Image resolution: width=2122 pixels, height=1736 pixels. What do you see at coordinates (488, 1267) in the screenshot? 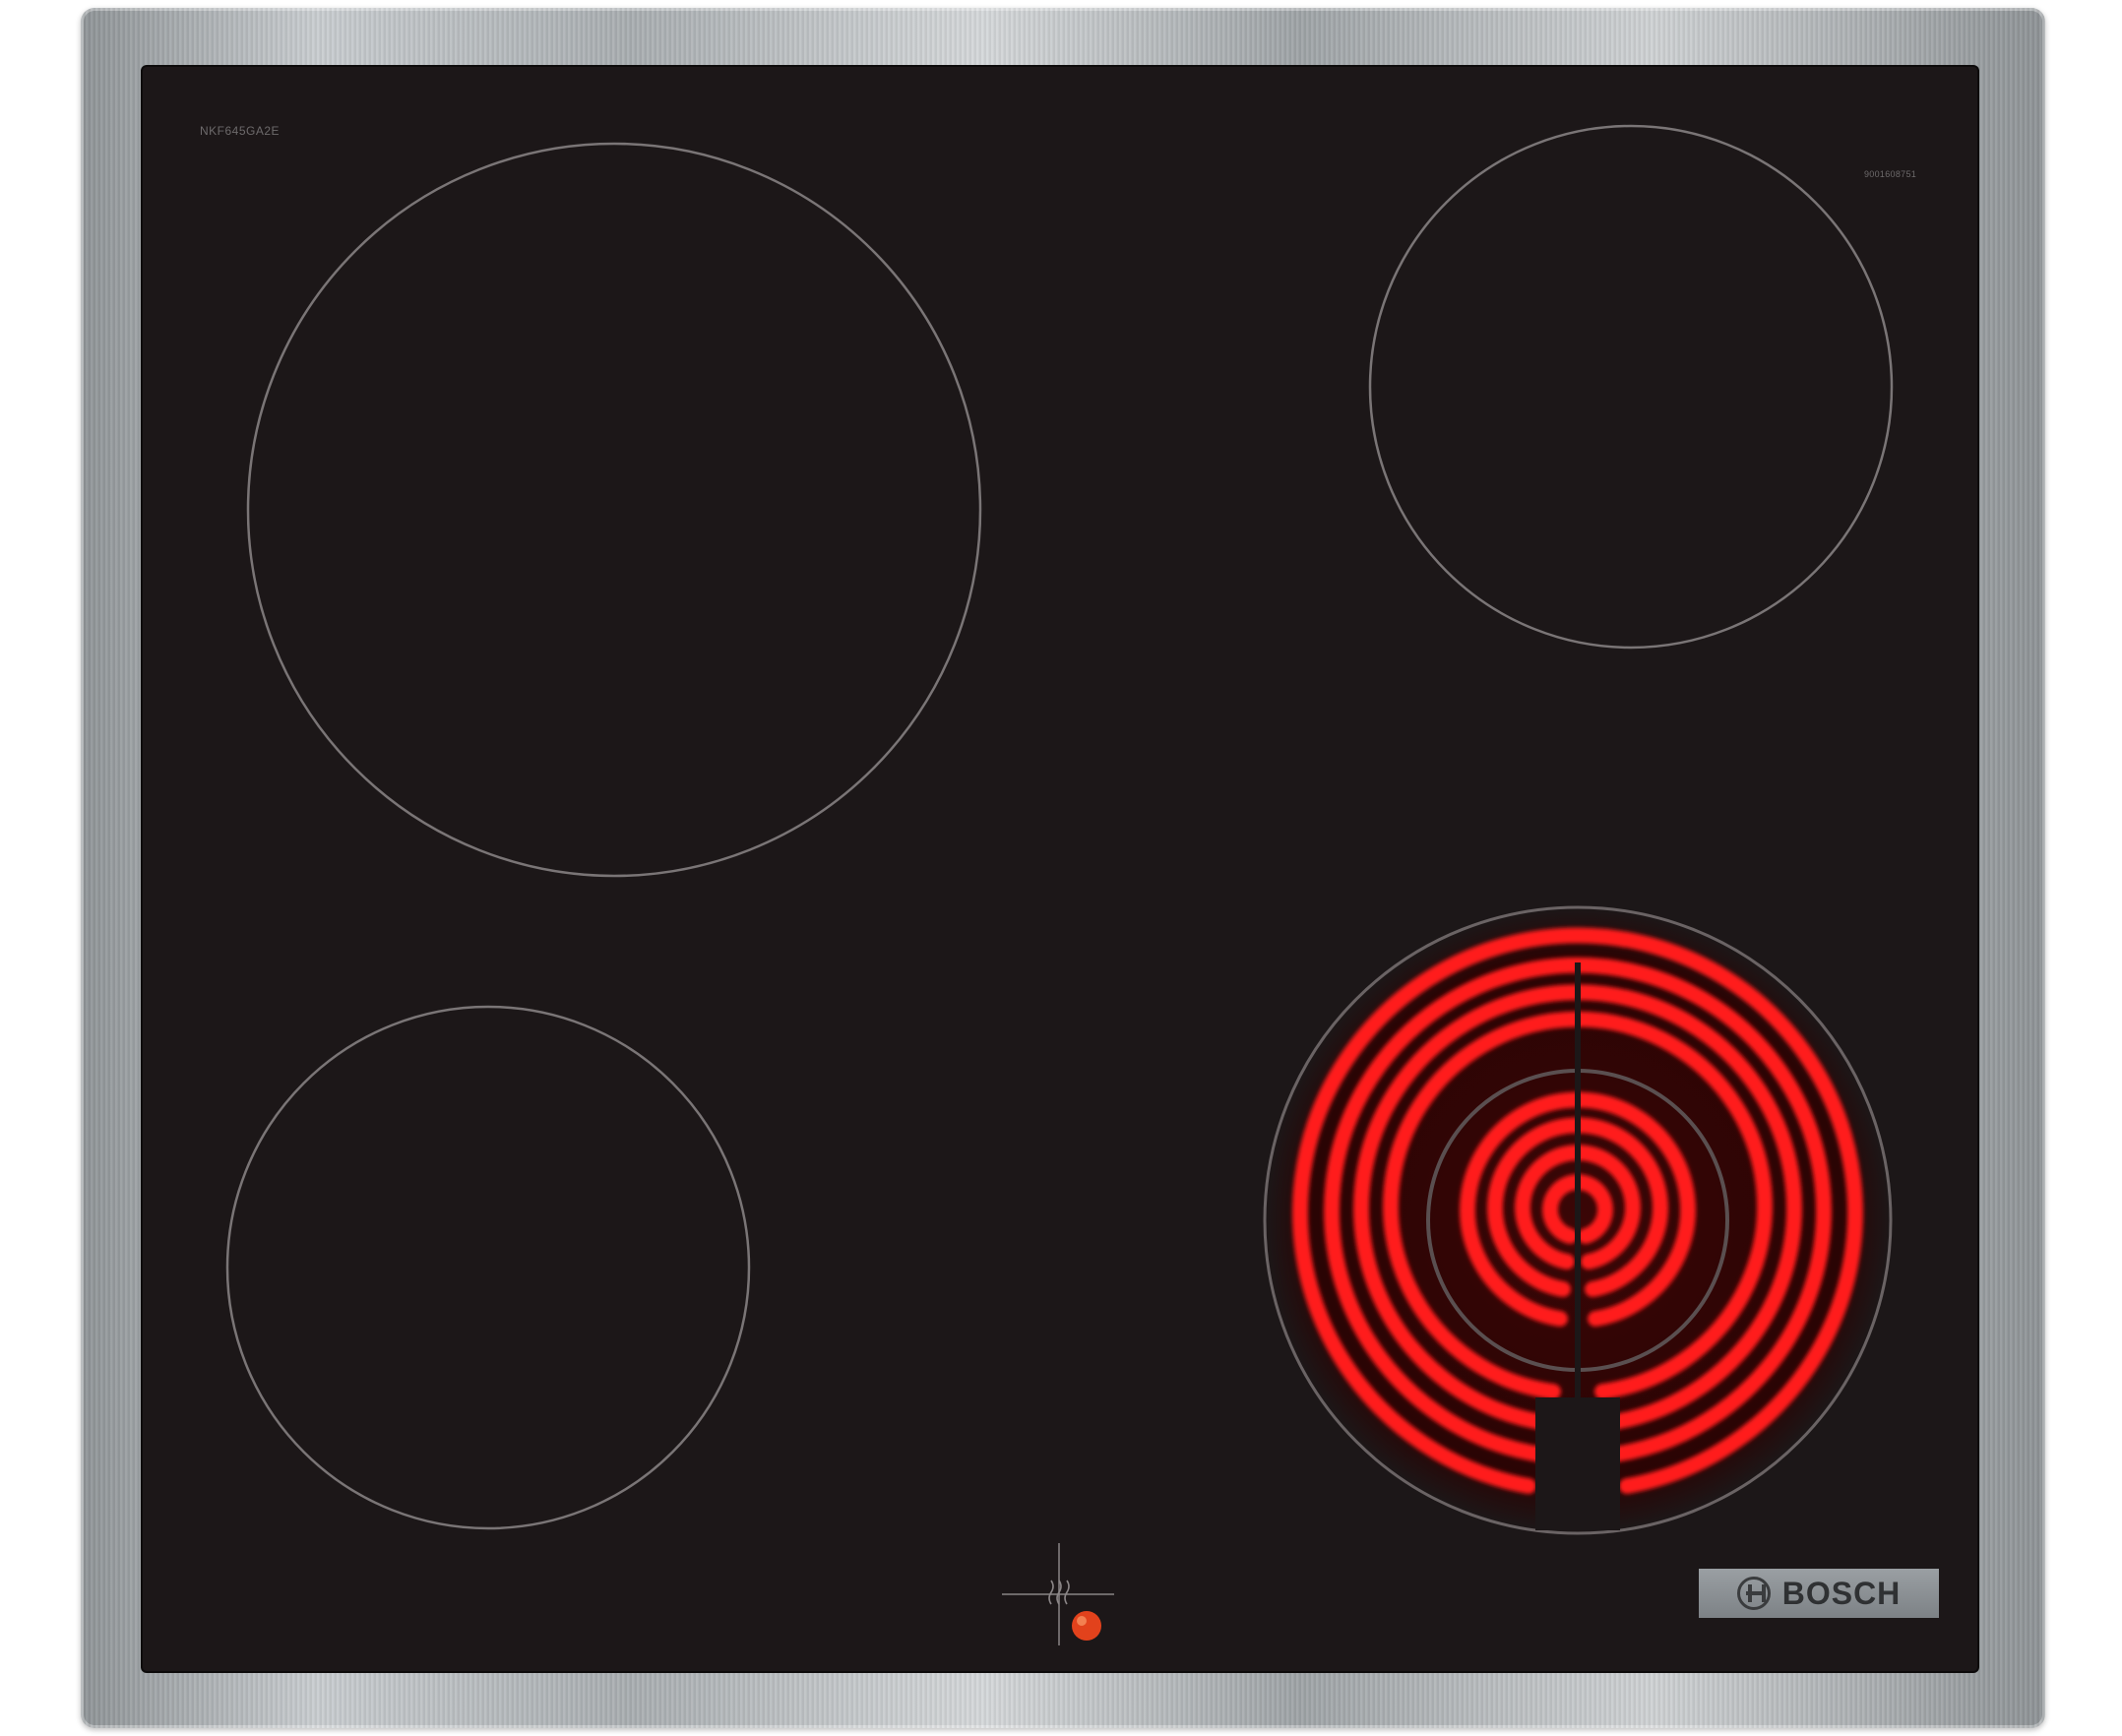
I see `cooking-zone-front-left` at bounding box center [488, 1267].